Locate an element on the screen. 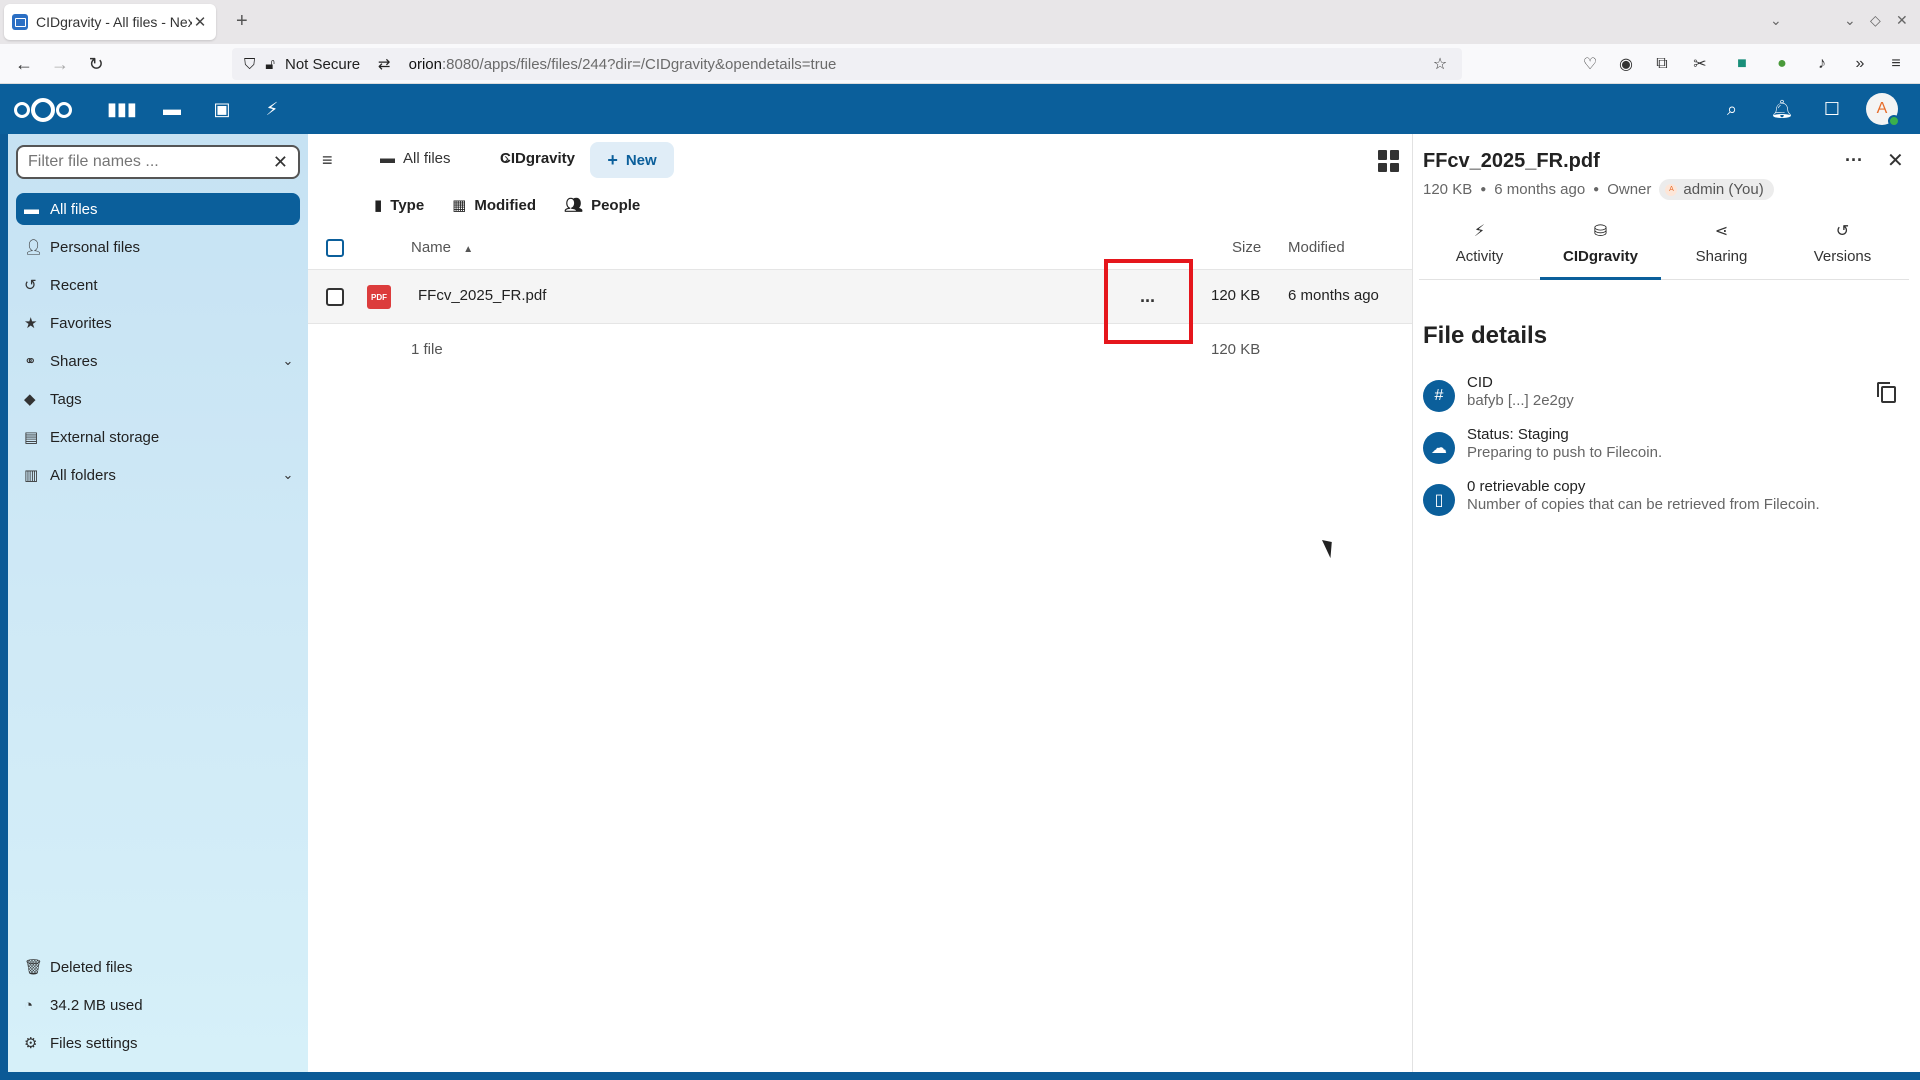  filter-type: ▮ Type is located at coordinates (399, 205).